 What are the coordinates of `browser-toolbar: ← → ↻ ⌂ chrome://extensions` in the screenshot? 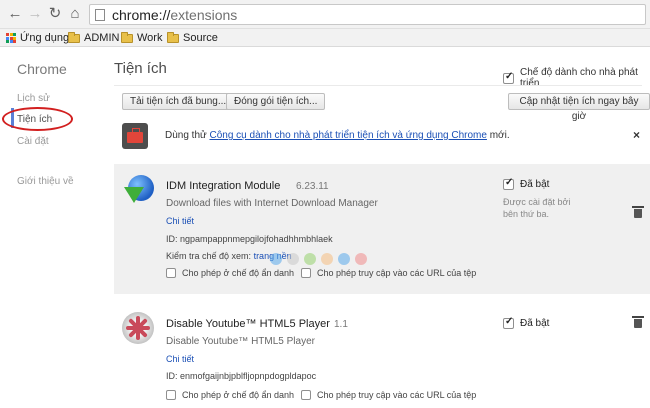 It's located at (325, 14).